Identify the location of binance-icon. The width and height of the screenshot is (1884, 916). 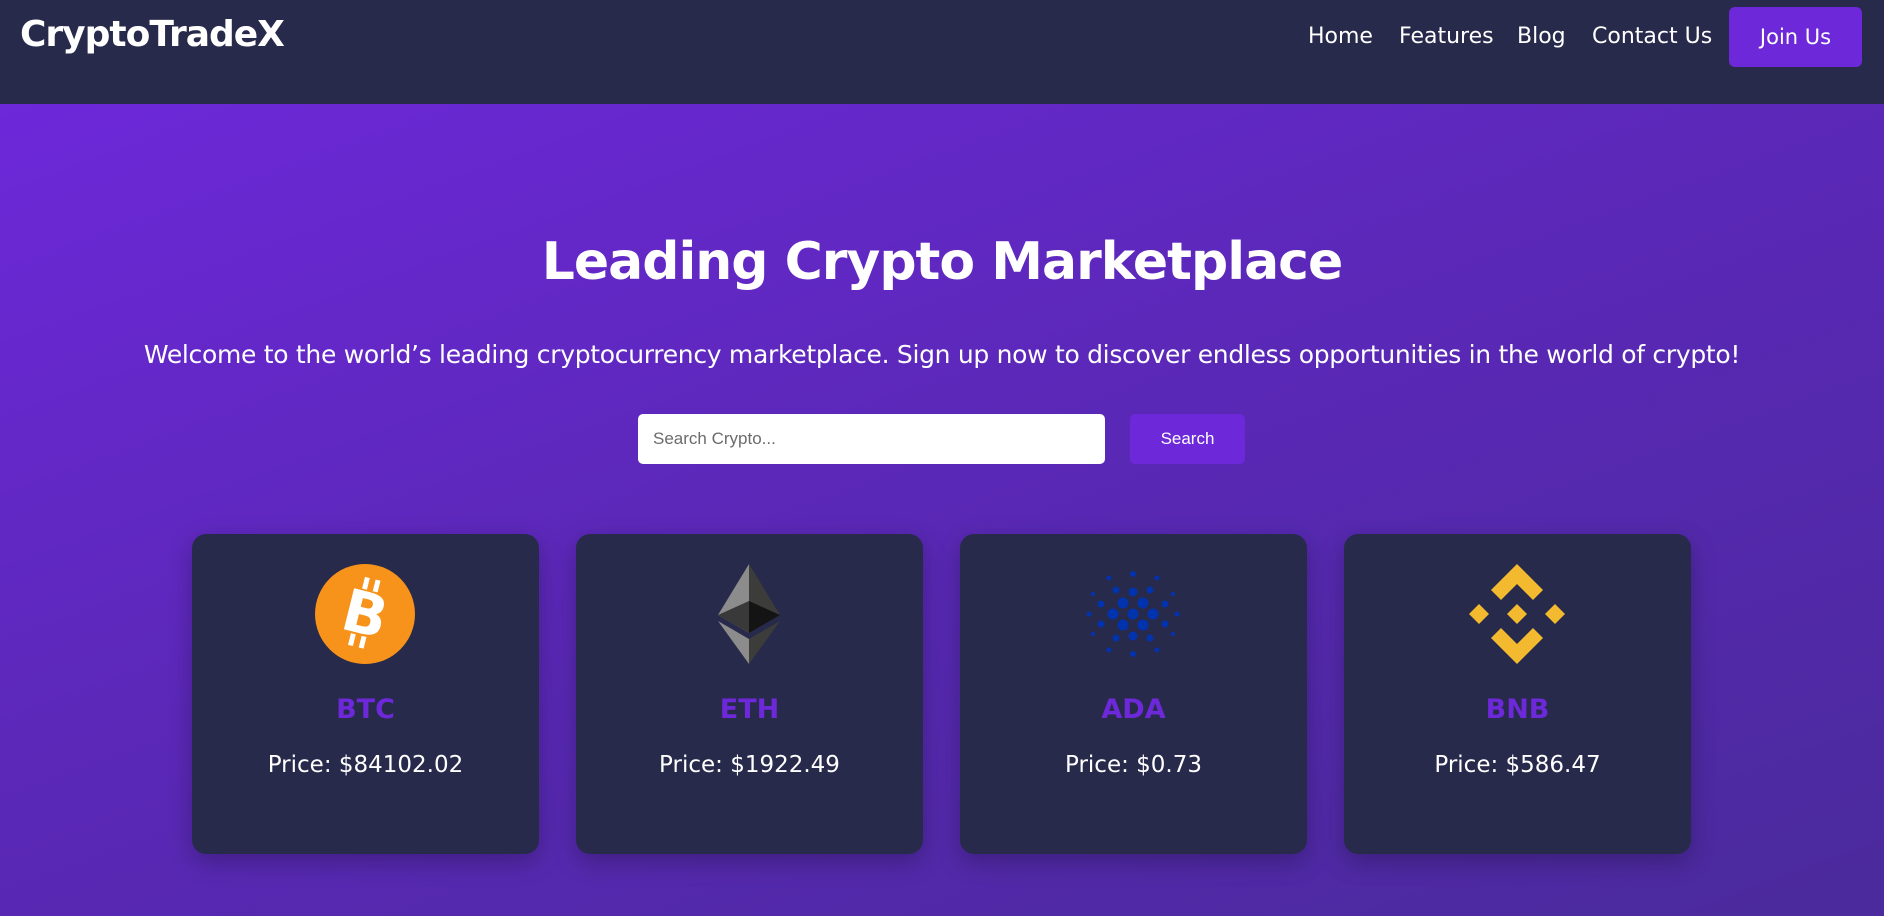
(1517, 614).